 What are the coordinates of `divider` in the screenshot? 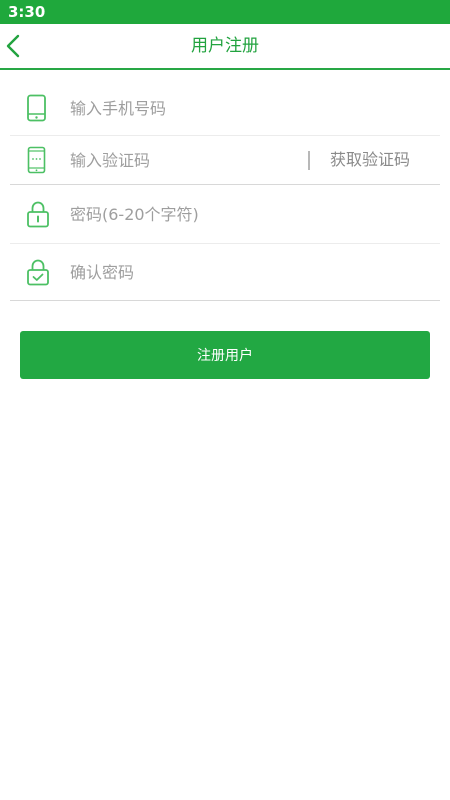 It's located at (225, 300).